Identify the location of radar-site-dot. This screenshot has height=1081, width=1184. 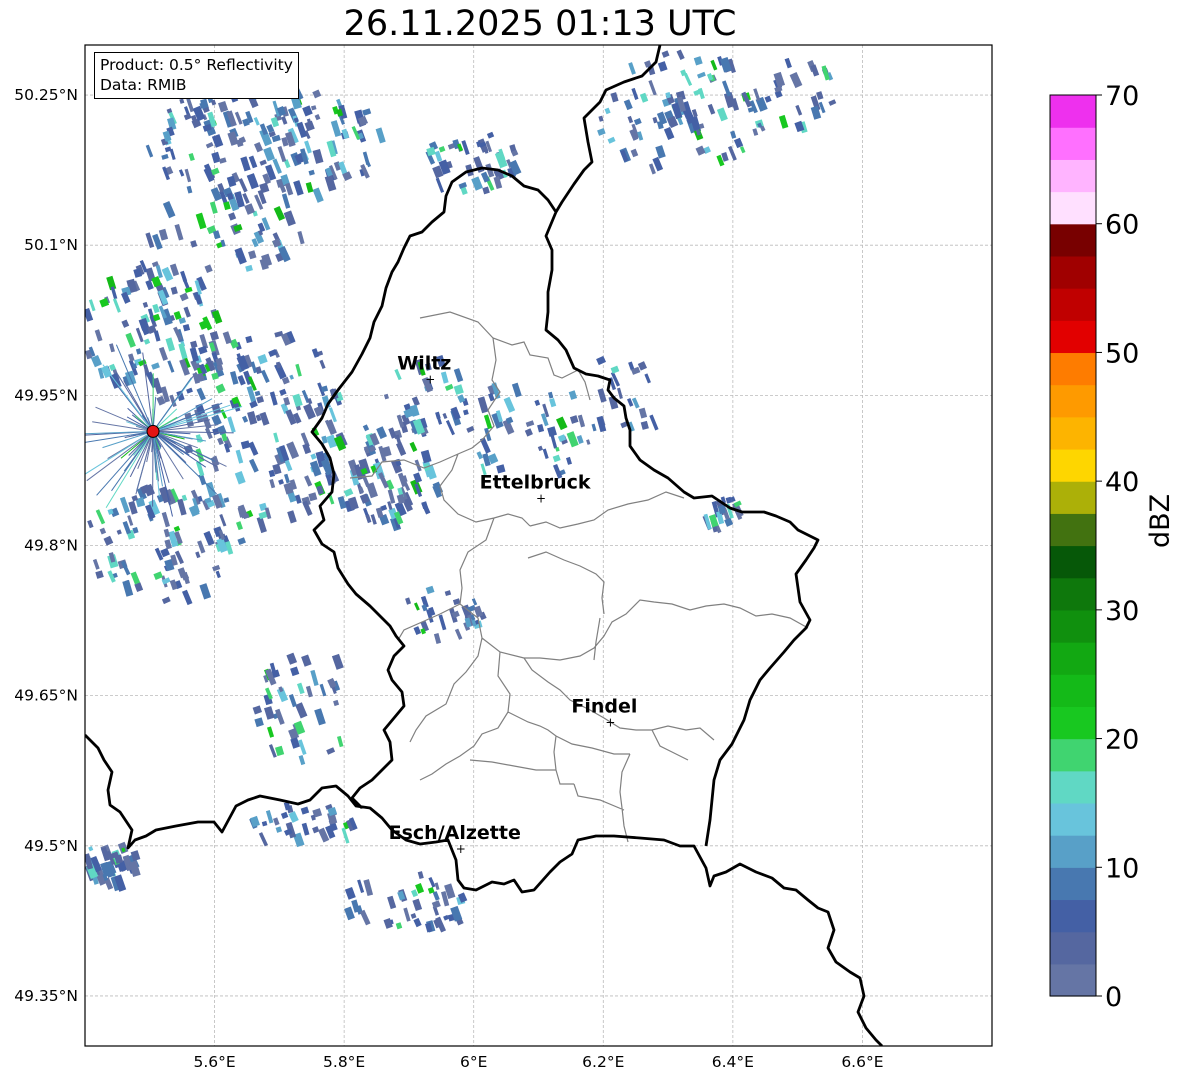
(153, 431).